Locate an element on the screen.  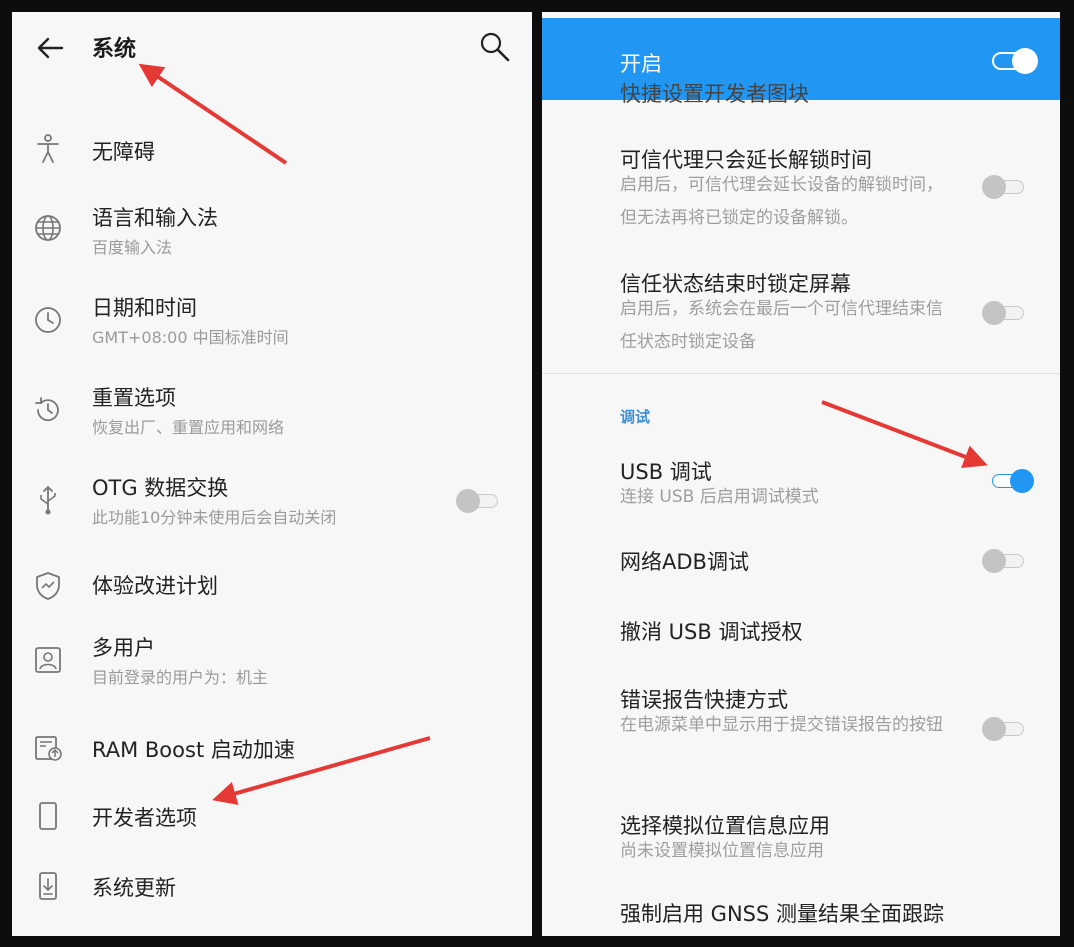
menu-item-title: OTG 数据交换 is located at coordinates (160, 488).